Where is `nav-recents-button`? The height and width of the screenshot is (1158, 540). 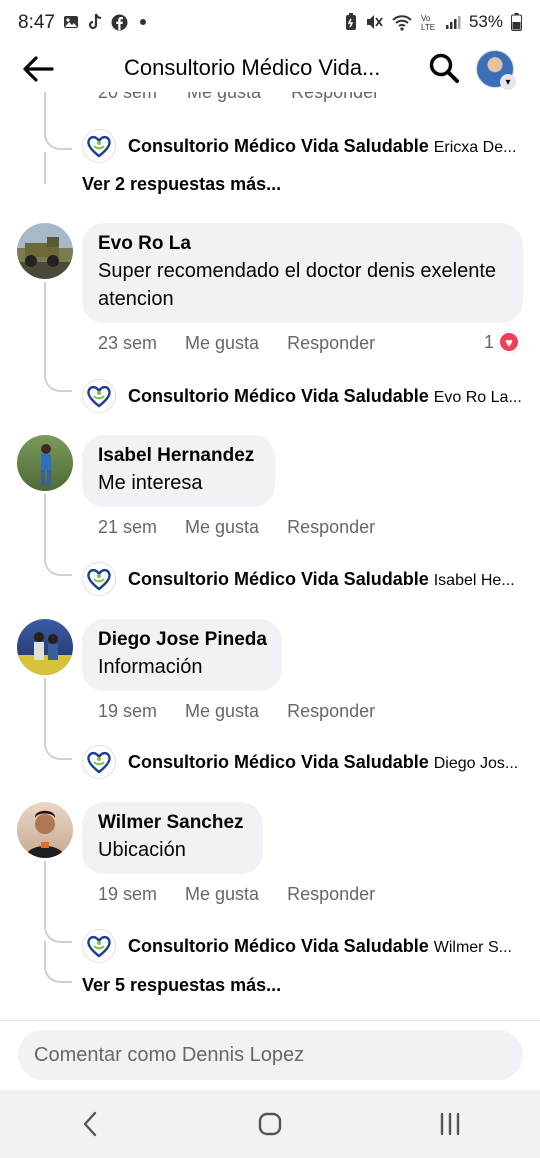 nav-recents-button is located at coordinates (450, 1124).